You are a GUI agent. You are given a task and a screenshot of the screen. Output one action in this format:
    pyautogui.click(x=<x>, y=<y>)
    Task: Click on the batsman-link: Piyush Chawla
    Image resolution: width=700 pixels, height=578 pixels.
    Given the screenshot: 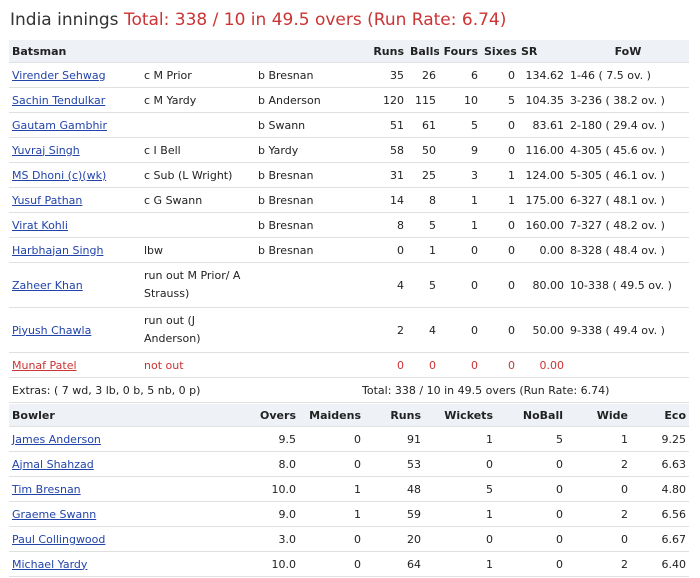 What is the action you would take?
    pyautogui.click(x=51, y=330)
    